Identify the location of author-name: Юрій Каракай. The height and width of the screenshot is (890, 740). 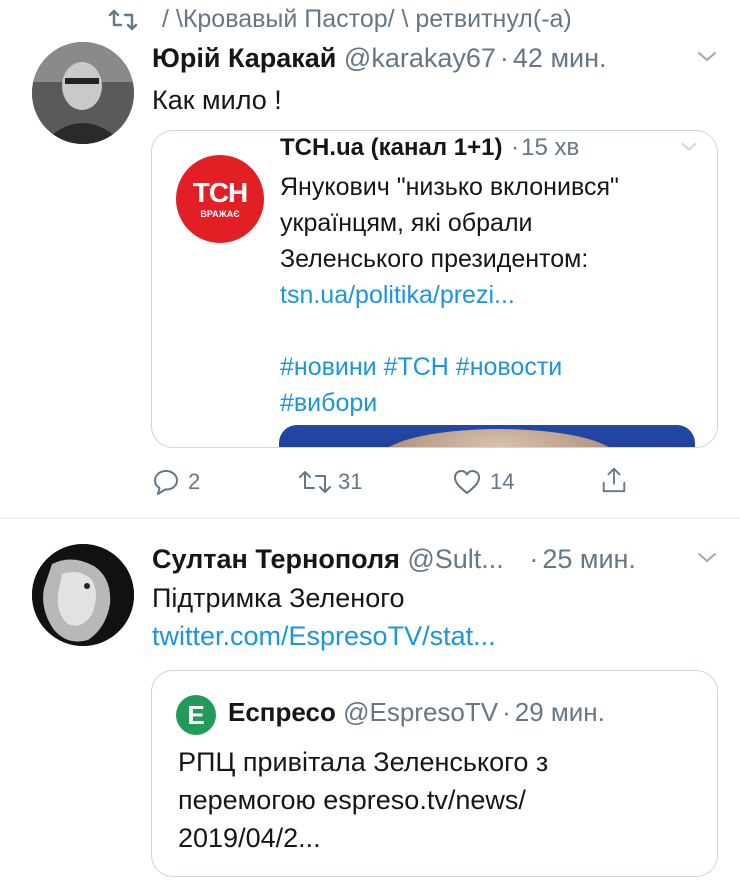
(244, 58).